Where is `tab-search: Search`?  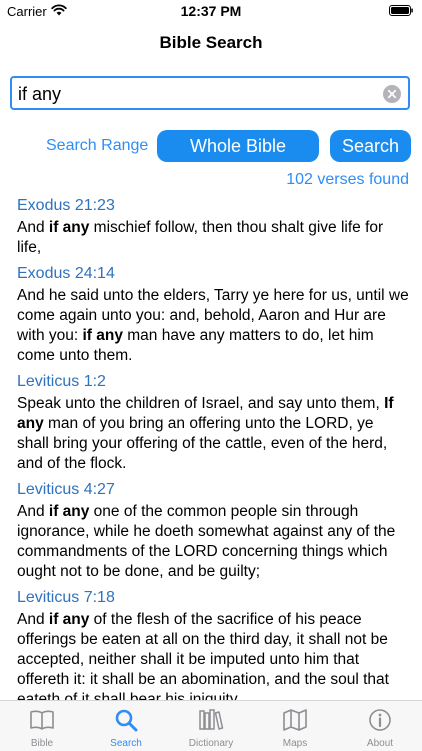 tab-search: Search is located at coordinates (126, 726).